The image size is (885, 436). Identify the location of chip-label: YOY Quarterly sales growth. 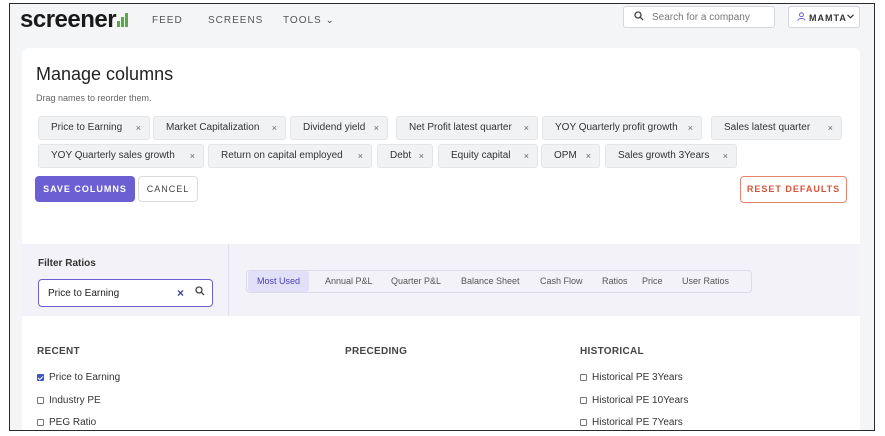
(113, 155).